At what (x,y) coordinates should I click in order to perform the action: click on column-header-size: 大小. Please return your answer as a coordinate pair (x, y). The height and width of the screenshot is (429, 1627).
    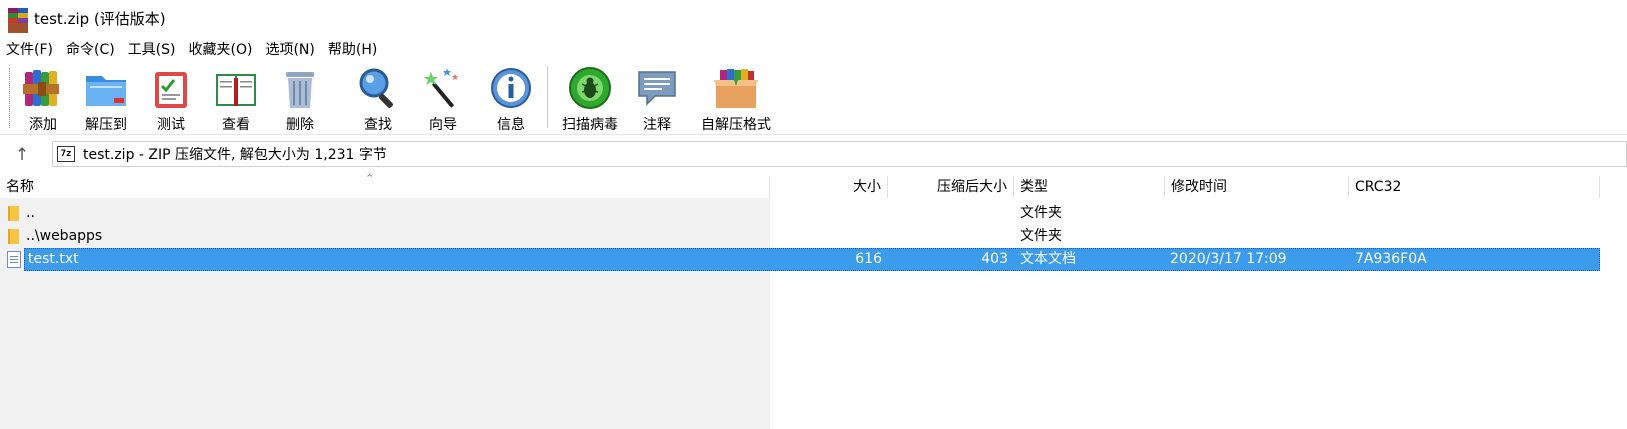
    Looking at the image, I should click on (829, 187).